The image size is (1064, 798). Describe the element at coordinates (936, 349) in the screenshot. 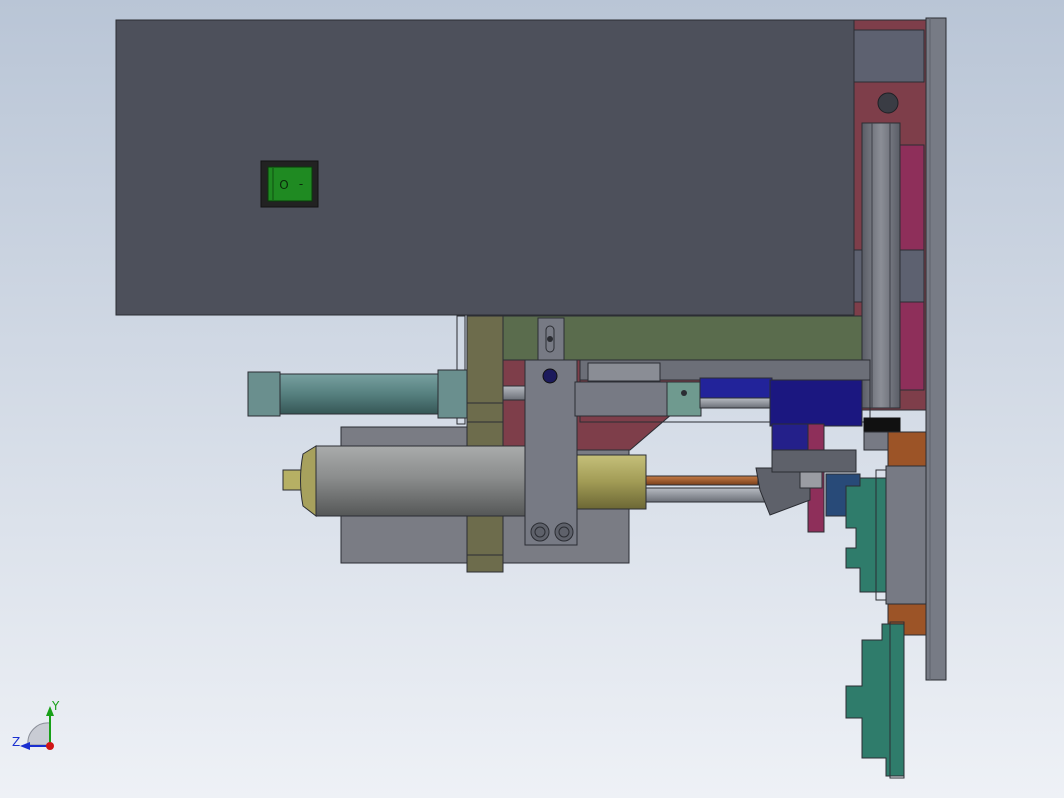

I see `right-base-plate` at that location.